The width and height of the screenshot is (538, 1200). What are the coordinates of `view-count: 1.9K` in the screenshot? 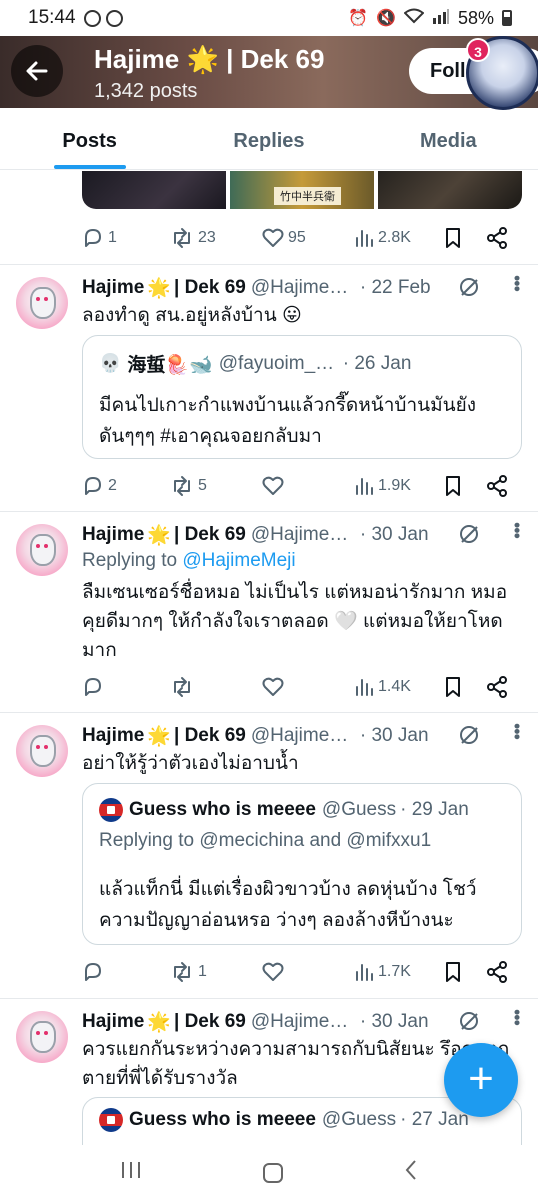 It's located at (394, 485).